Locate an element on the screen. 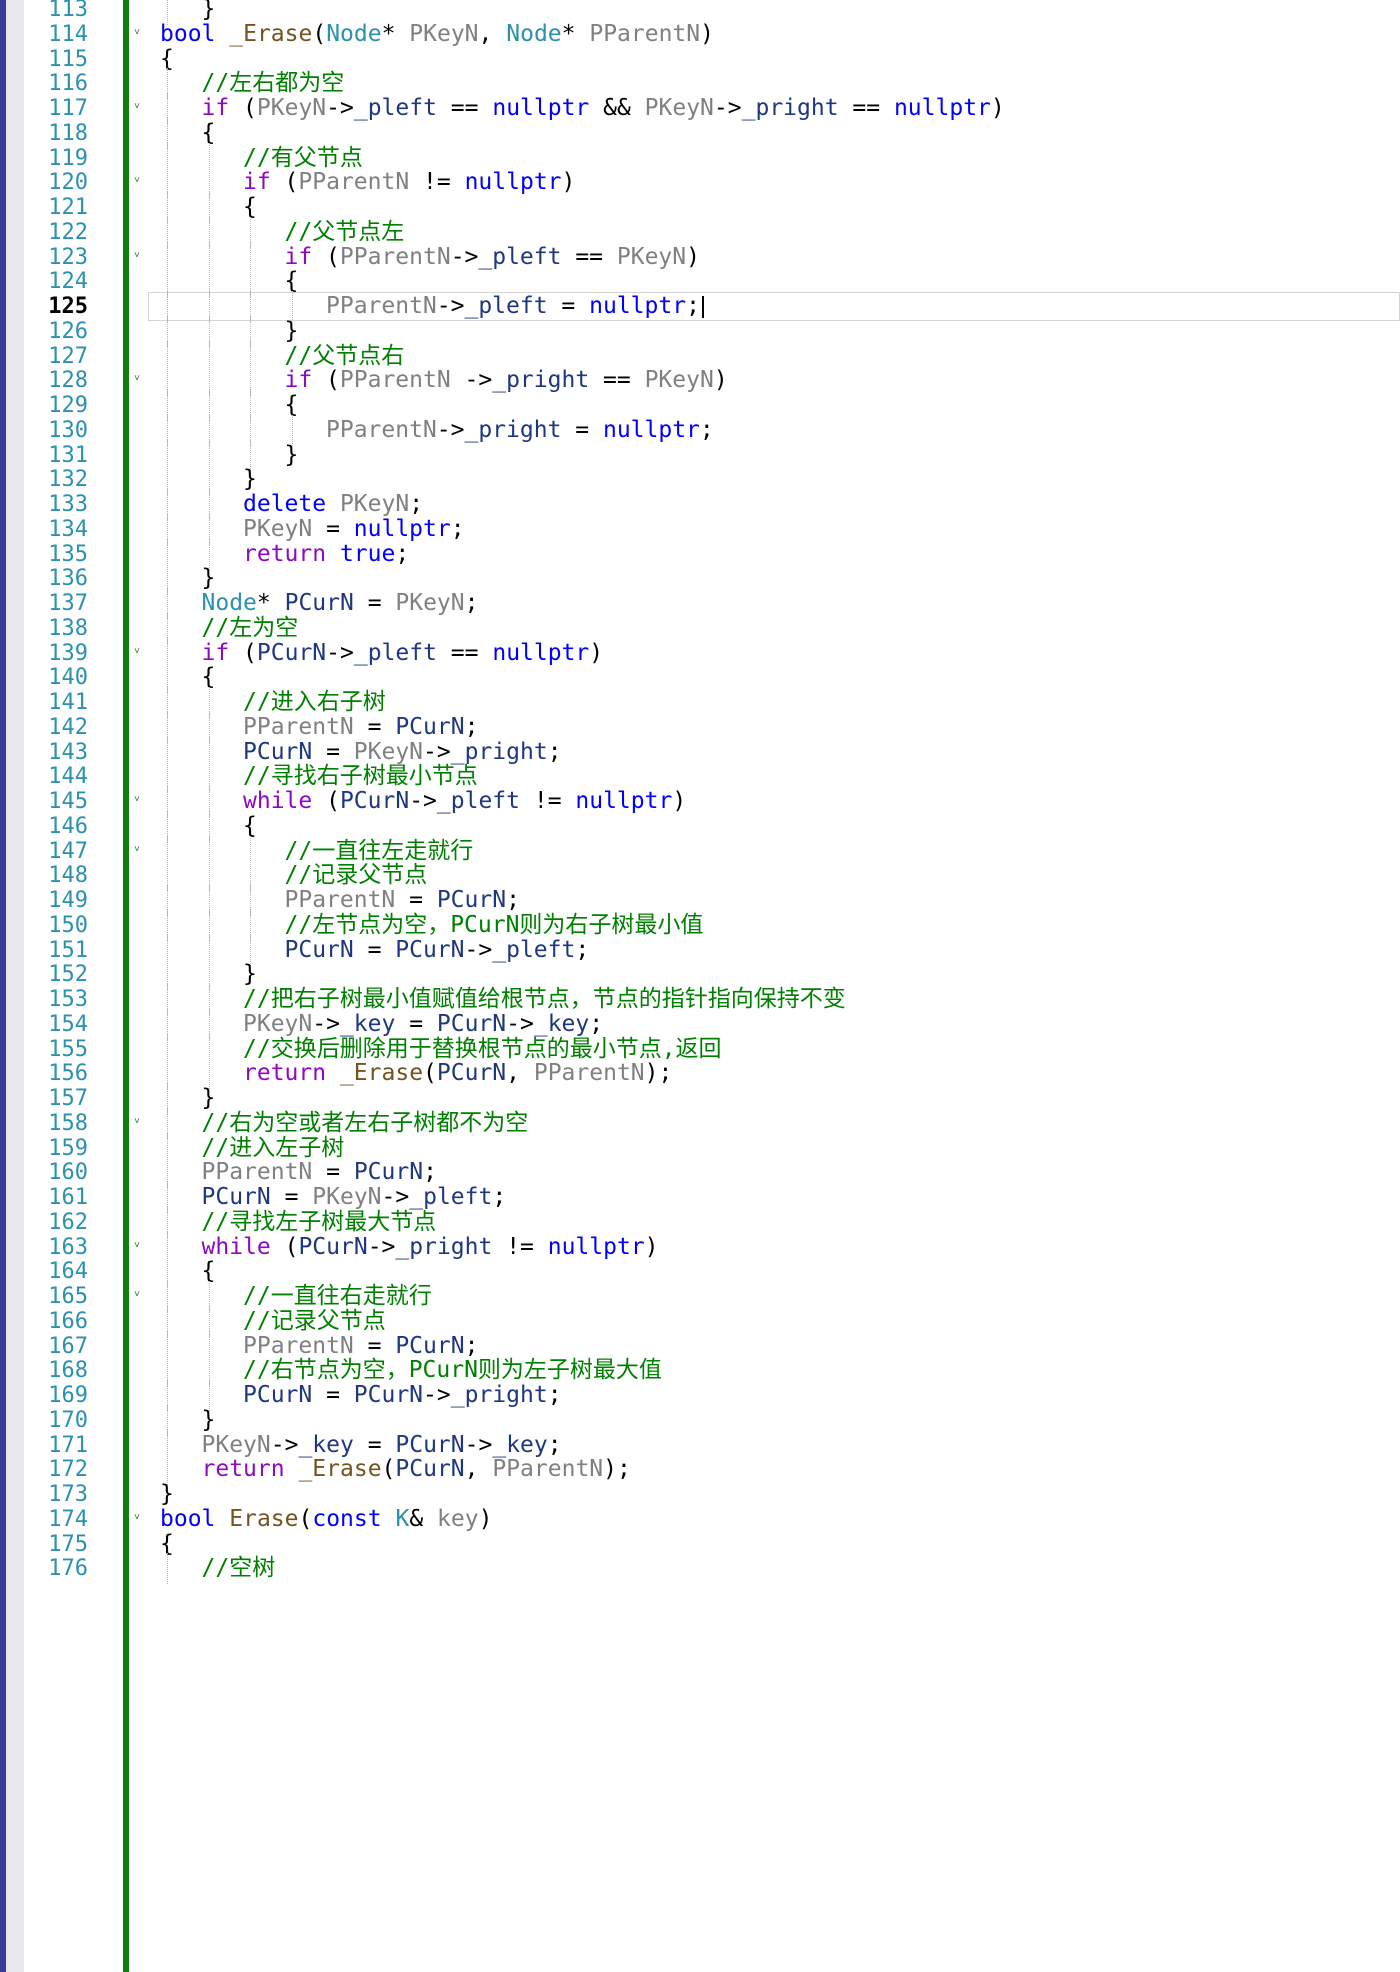 Image resolution: width=1400 pixels, height=1972 pixels. text-caret is located at coordinates (702, 306).